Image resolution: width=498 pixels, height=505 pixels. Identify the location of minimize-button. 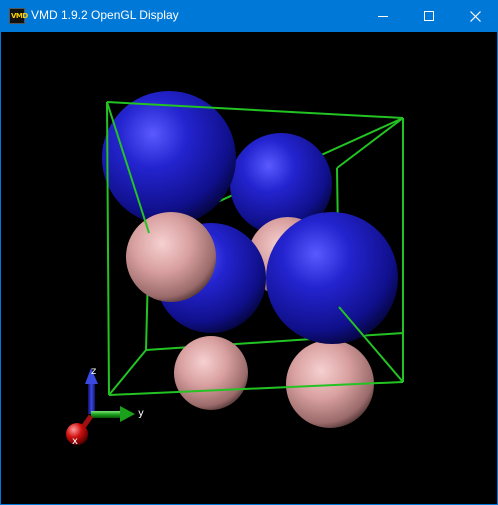
(383, 16).